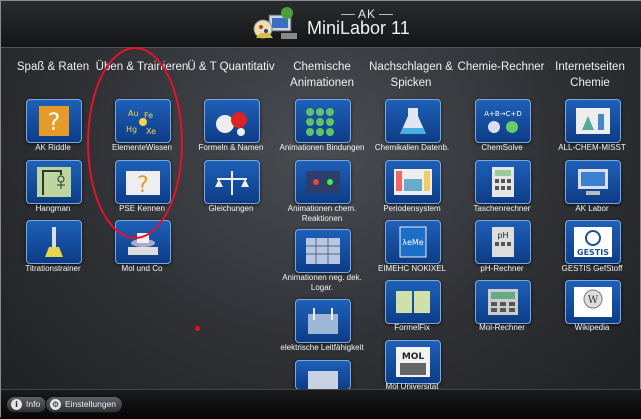 Image resolution: width=641 pixels, height=419 pixels. What do you see at coordinates (502, 268) in the screenshot?
I see `label-ph-rechner: pH-Rechner` at bounding box center [502, 268].